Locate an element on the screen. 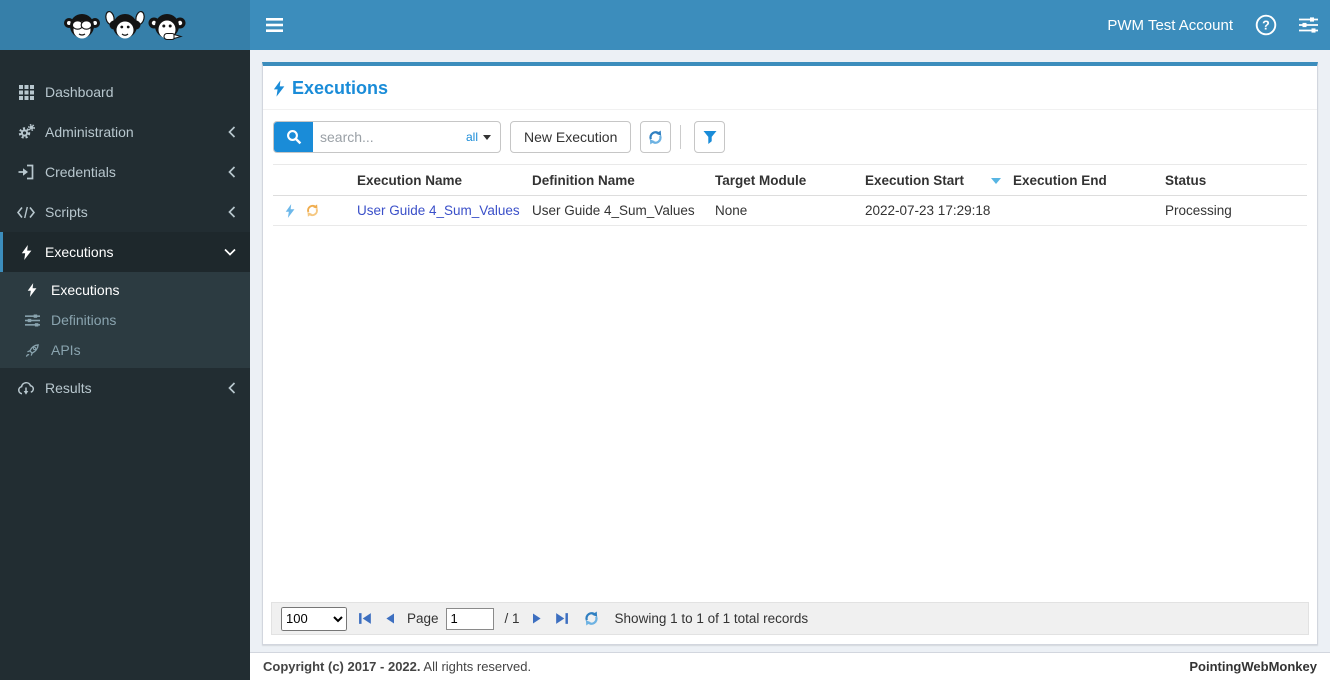 The image size is (1330, 680). refresh-button is located at coordinates (656, 137).